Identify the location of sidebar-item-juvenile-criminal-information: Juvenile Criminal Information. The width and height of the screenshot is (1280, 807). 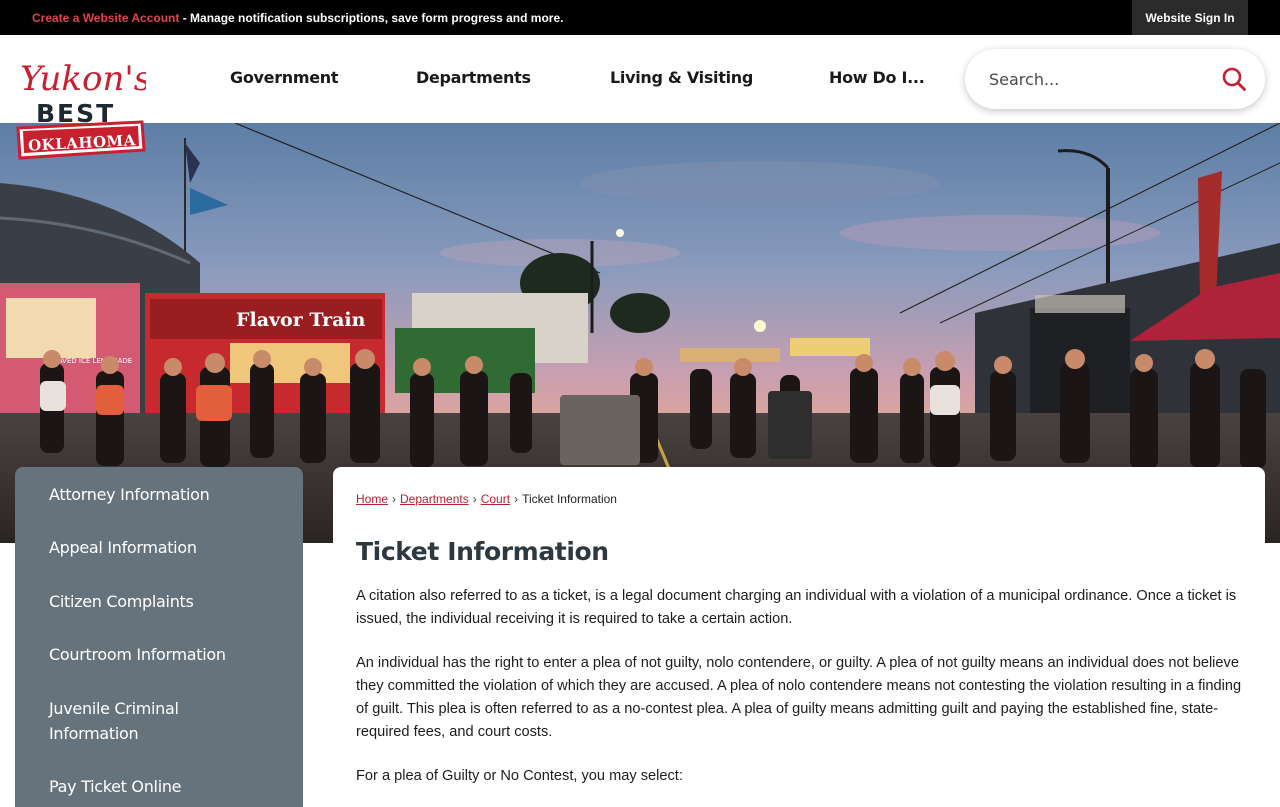
(124, 721).